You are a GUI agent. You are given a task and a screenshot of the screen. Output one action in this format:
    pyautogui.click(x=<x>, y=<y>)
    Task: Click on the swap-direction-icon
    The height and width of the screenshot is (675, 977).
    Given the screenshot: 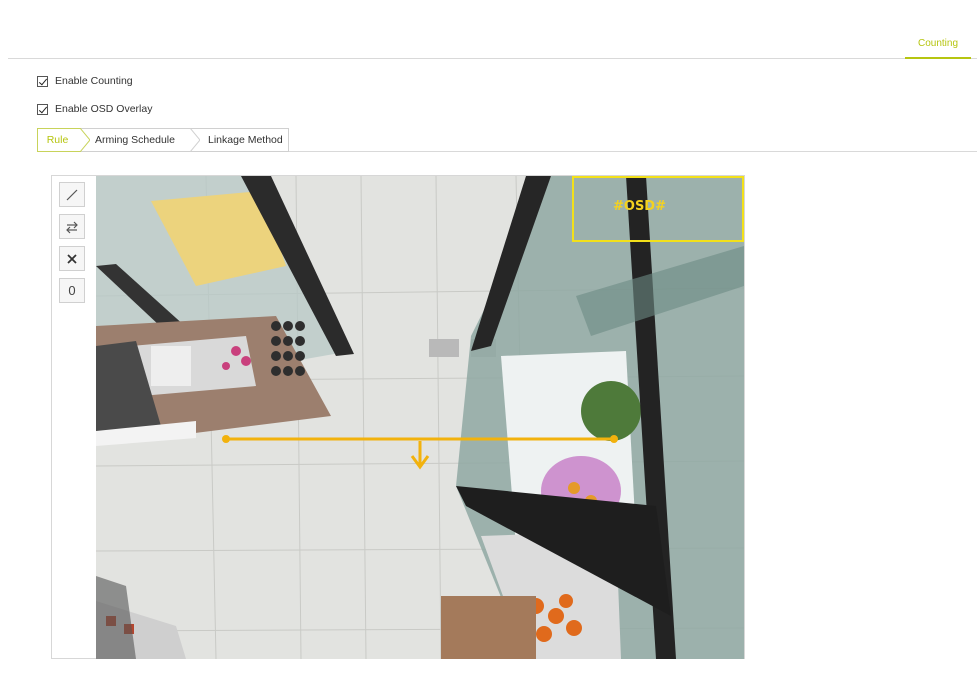 What is the action you would take?
    pyautogui.click(x=72, y=227)
    